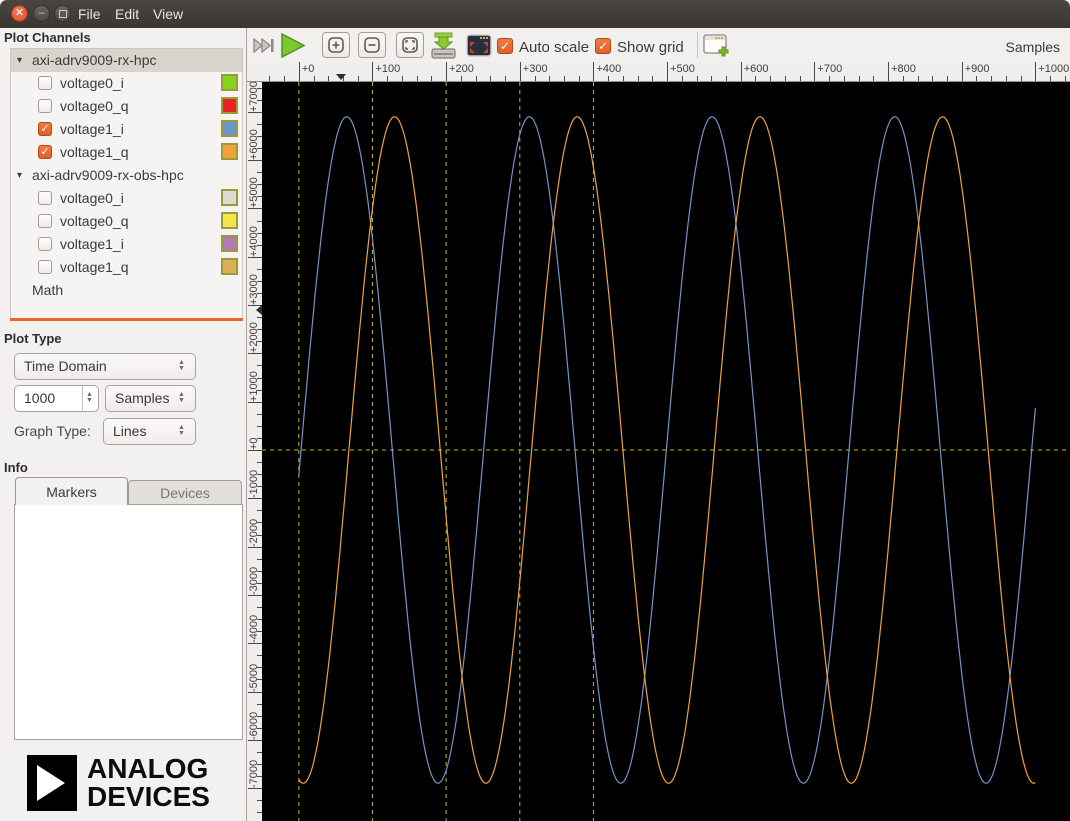 This screenshot has width=1070, height=821. What do you see at coordinates (479, 45) in the screenshot?
I see `fullscreen-button` at bounding box center [479, 45].